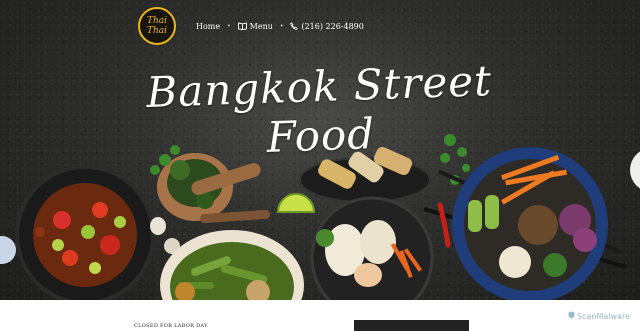  I want to click on nav-menu-link: Menu, so click(255, 26).